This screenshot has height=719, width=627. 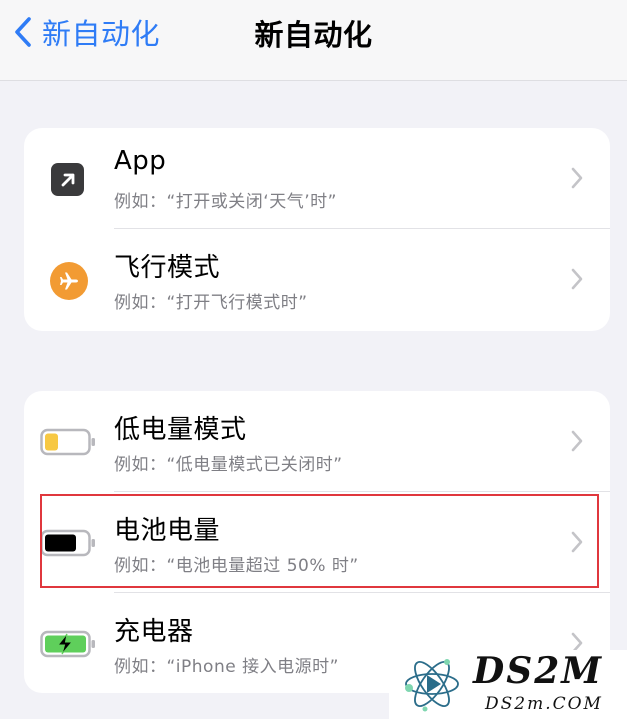 What do you see at coordinates (67, 644) in the screenshot?
I see `charging-battery-icon` at bounding box center [67, 644].